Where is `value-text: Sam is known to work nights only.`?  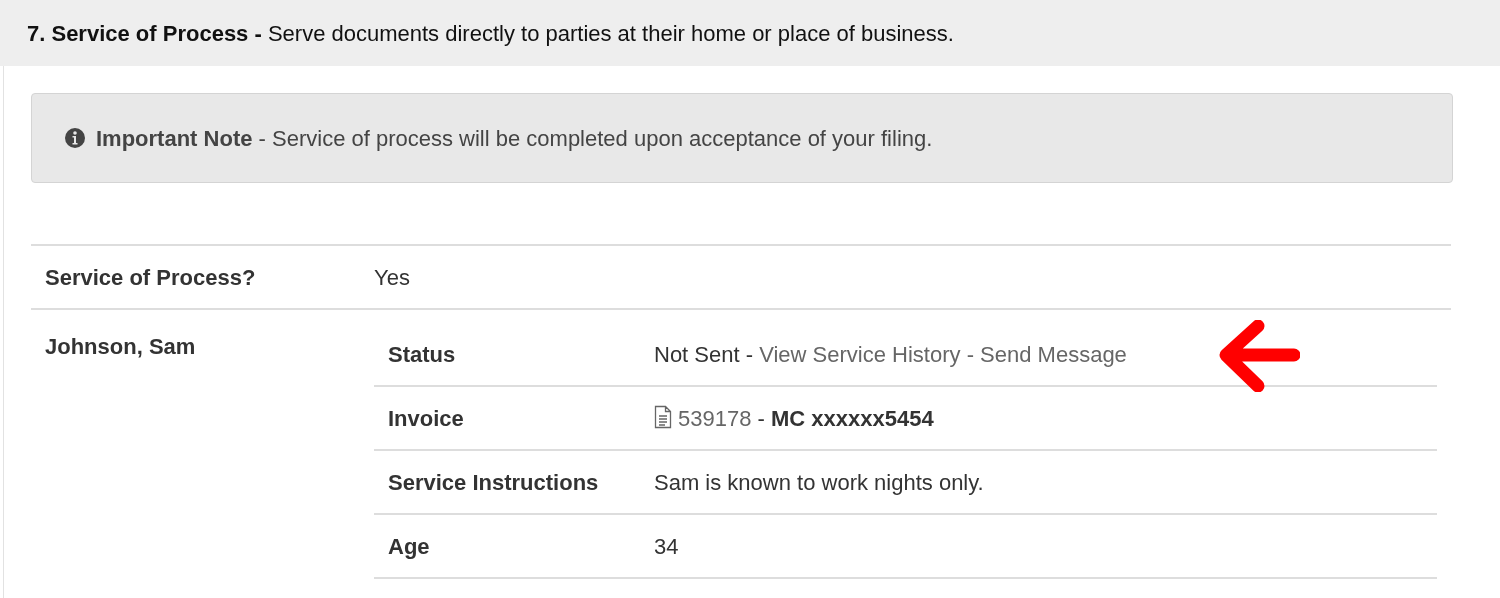 value-text: Sam is known to work nights only. is located at coordinates (819, 482).